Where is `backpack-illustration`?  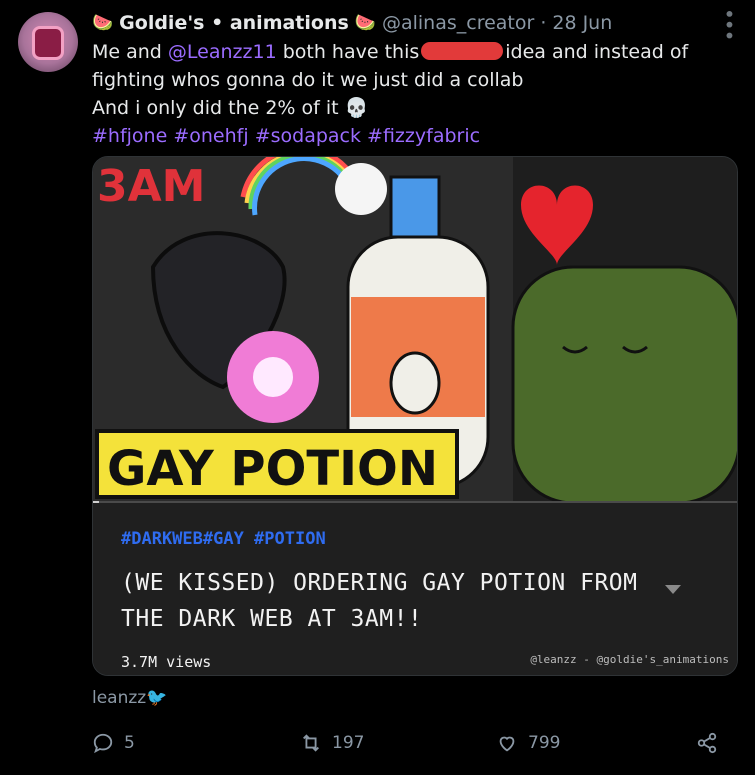 backpack-illustration is located at coordinates (624, 384).